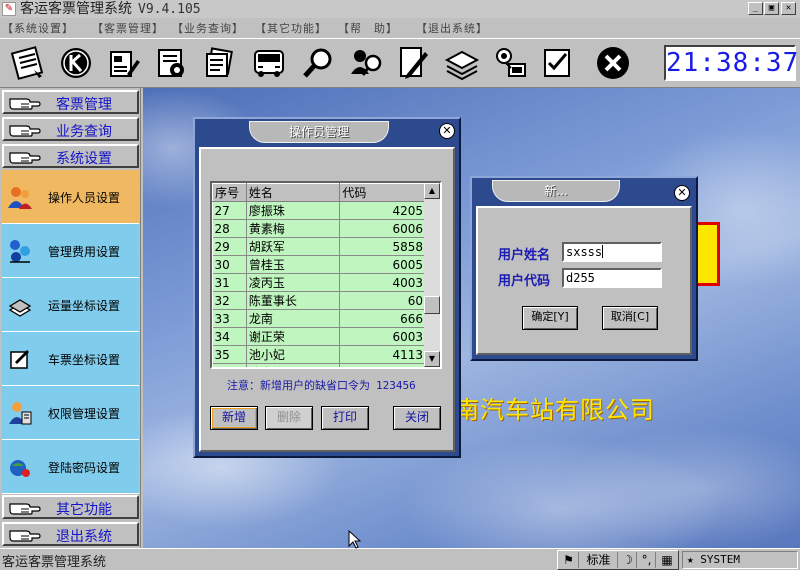 Image resolution: width=800 pixels, height=570 pixels. What do you see at coordinates (318, 63) in the screenshot?
I see `search-icon` at bounding box center [318, 63].